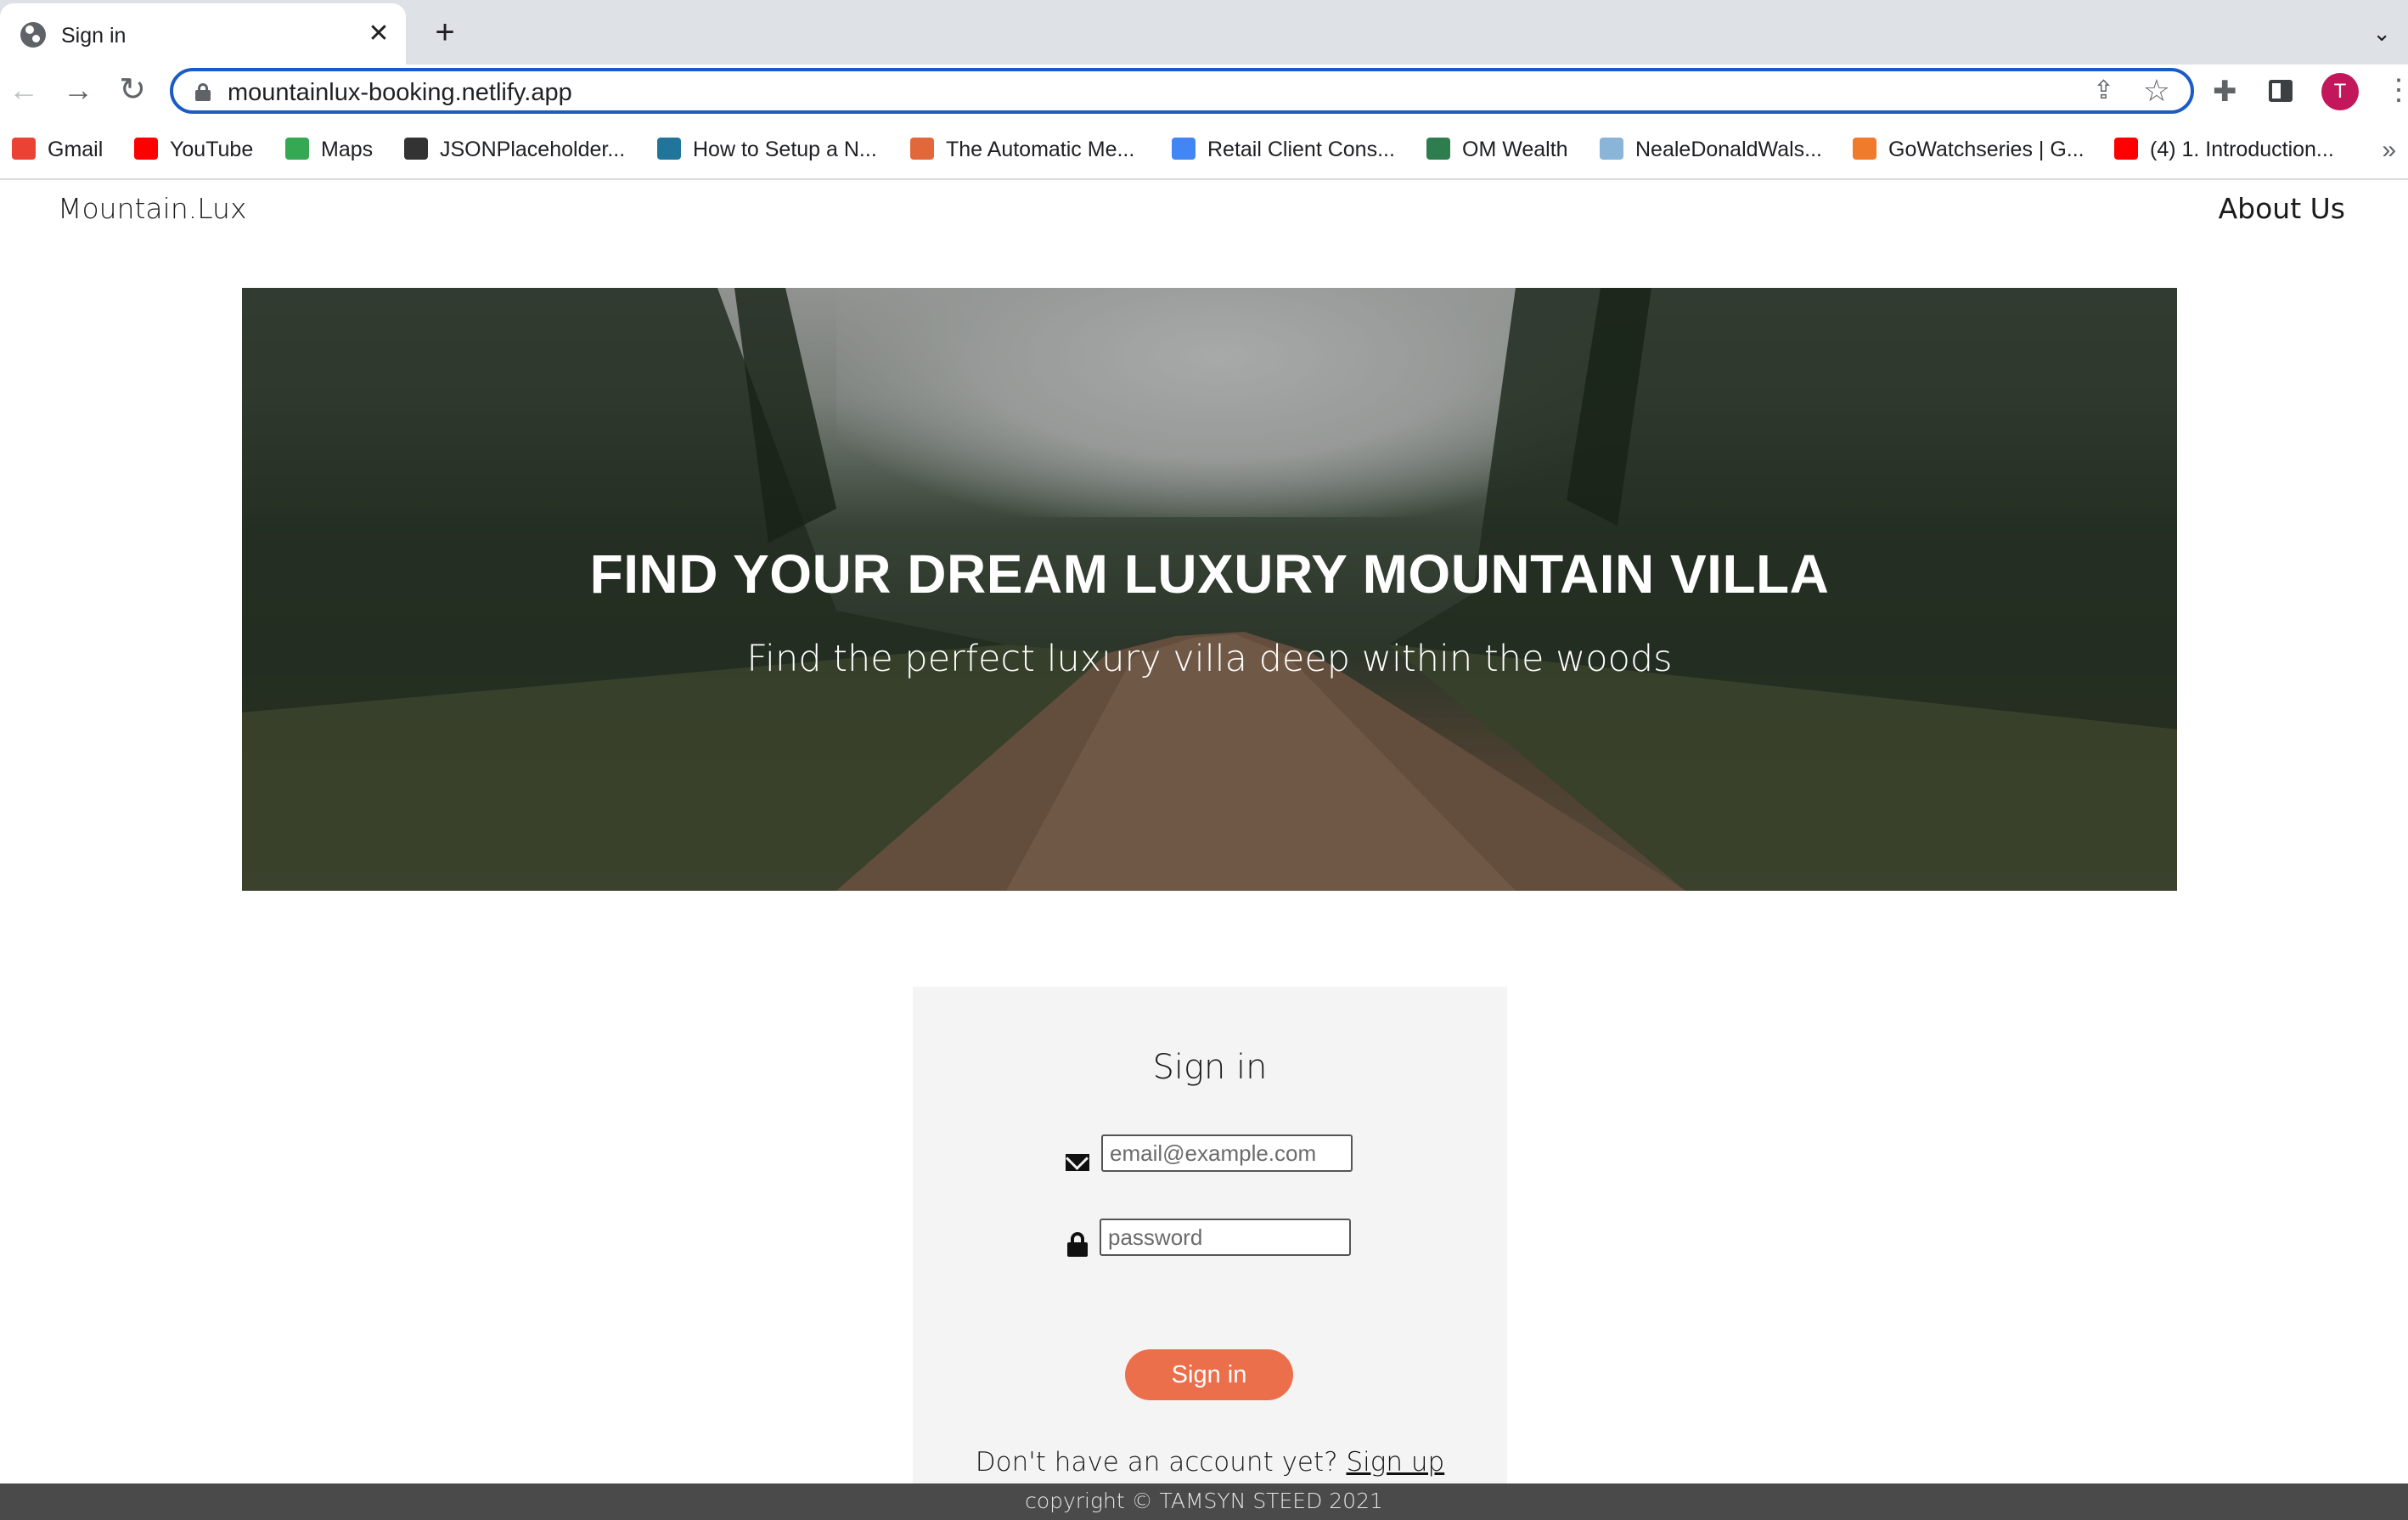 The height and width of the screenshot is (1520, 2408). Describe the element at coordinates (1204, 32) in the screenshot. I see `tab-strip: Sign in ✕ + ⌄` at that location.